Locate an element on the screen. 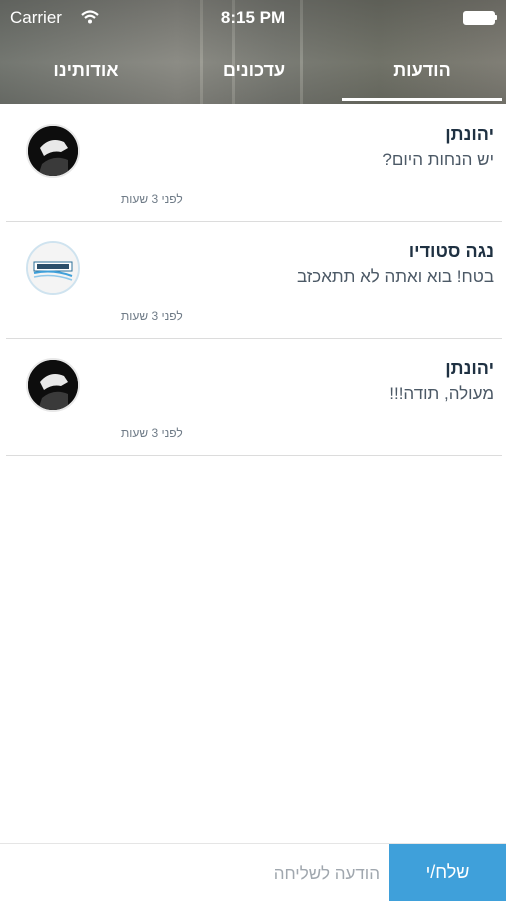 Image resolution: width=506 pixels, height=903 pixels. tab-messages: הודעות is located at coordinates (422, 73).